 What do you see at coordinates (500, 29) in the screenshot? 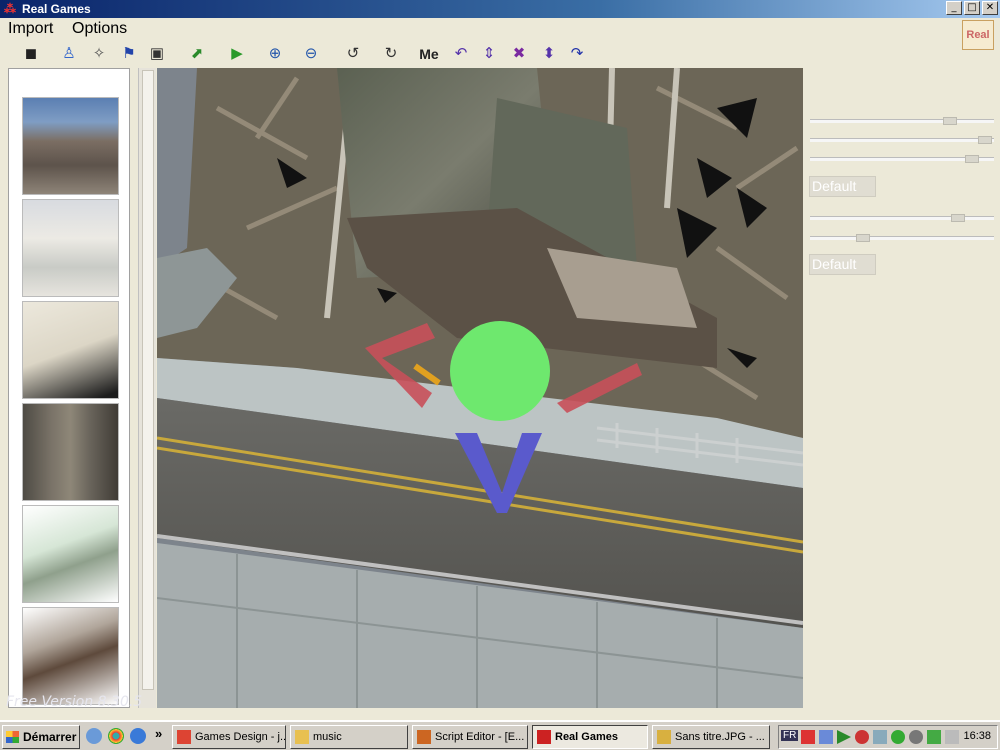
I see `menu-bar: Import Options` at bounding box center [500, 29].